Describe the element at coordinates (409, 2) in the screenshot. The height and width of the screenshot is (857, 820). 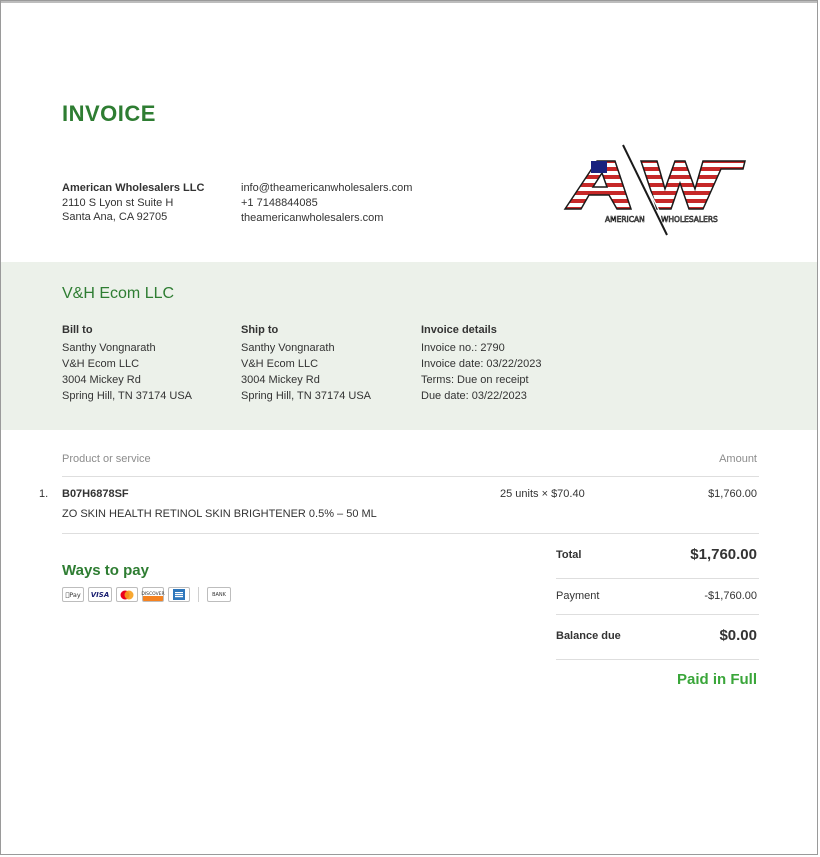
I see `page-top-border` at that location.